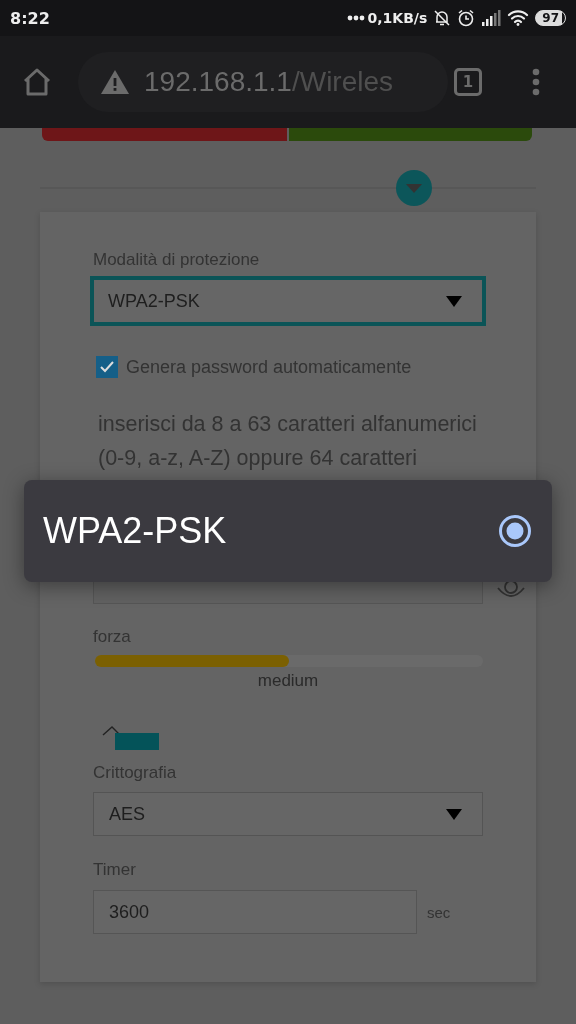 The image size is (576, 1024). Describe the element at coordinates (442, 18) in the screenshot. I see `bell-off-icon` at that location.